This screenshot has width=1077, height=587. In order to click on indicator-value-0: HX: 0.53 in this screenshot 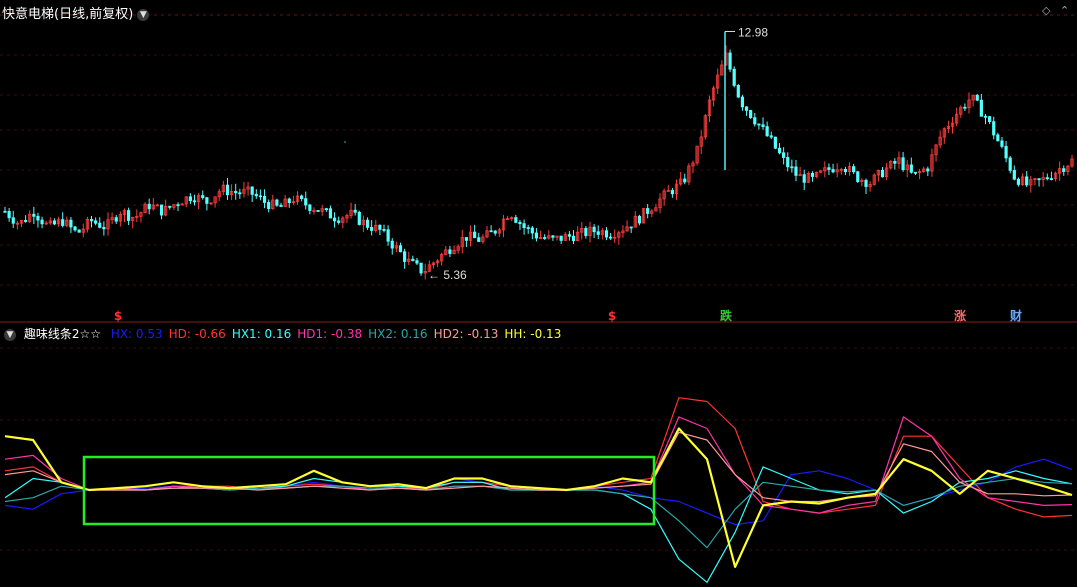, I will do `click(136, 334)`.